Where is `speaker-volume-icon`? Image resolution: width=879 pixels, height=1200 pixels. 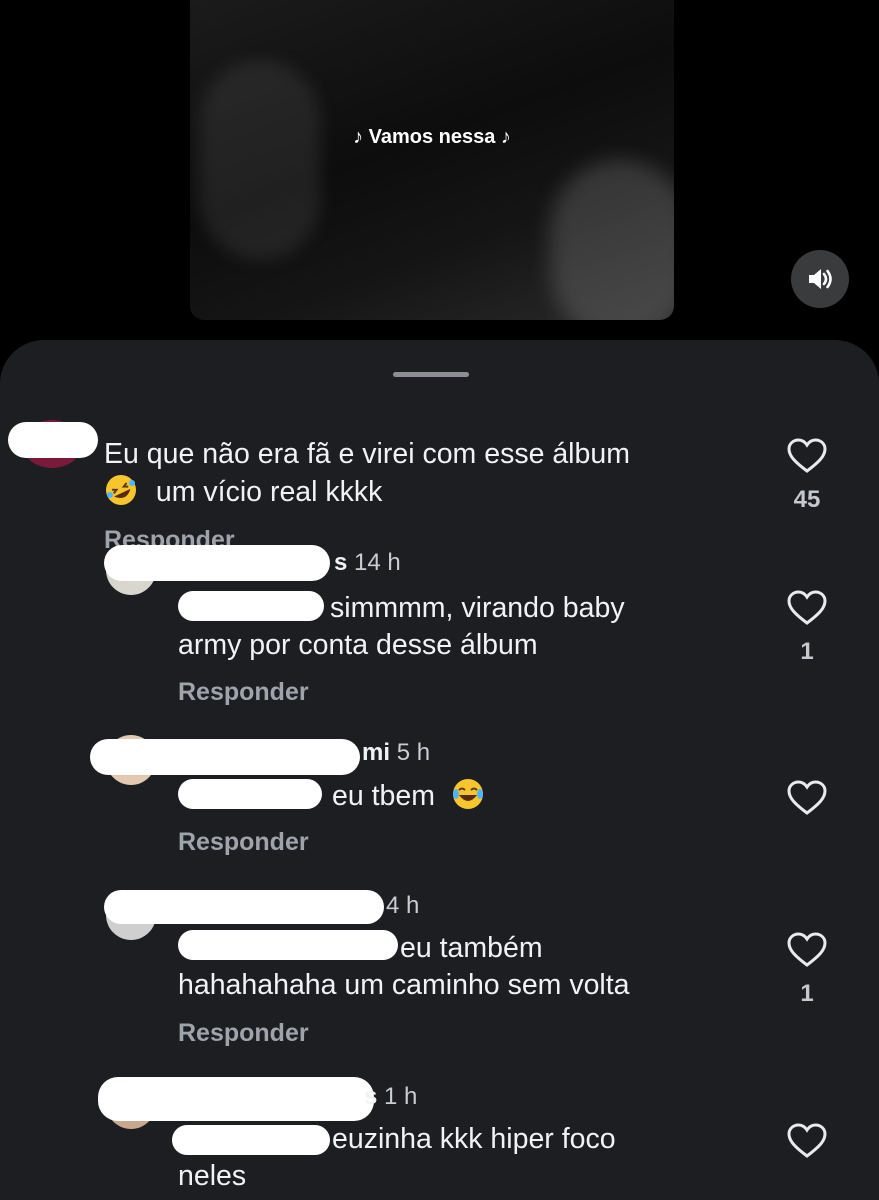
speaker-volume-icon is located at coordinates (820, 279).